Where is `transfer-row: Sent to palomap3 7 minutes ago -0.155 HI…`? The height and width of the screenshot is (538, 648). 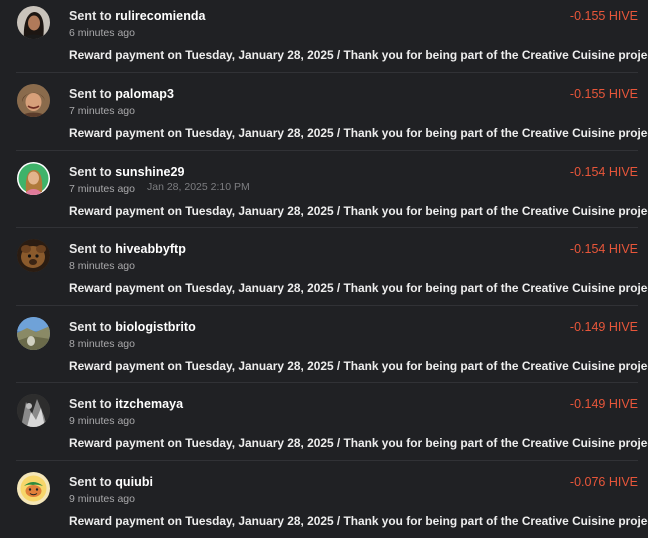 transfer-row: Sent to palomap3 7 minutes ago -0.155 HI… is located at coordinates (324, 112).